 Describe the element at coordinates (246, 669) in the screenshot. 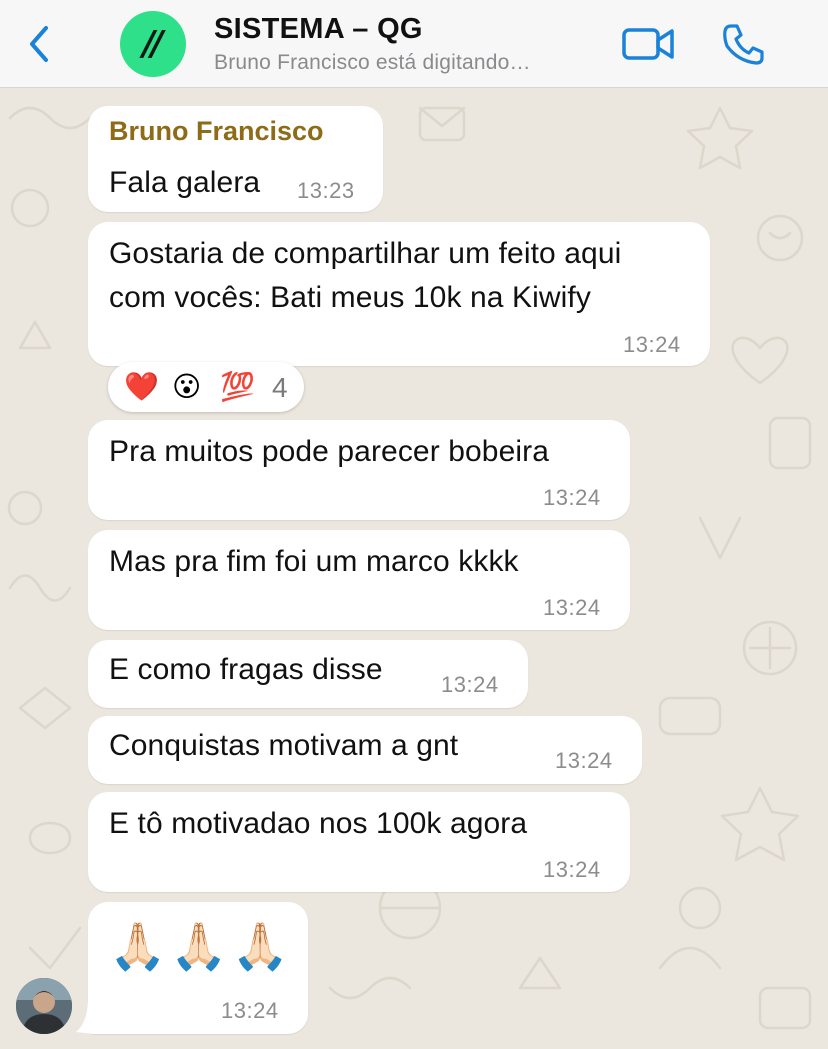

I see `message-text: E como fragas disse` at that location.